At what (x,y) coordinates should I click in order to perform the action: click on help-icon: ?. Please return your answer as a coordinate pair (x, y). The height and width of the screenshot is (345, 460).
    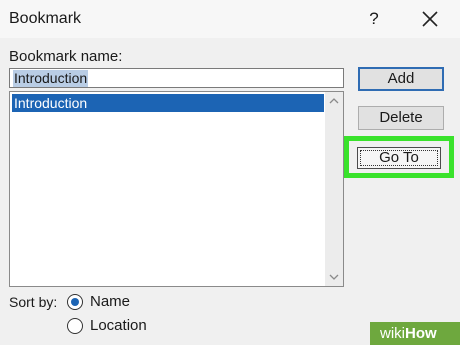
    Looking at the image, I should click on (374, 19).